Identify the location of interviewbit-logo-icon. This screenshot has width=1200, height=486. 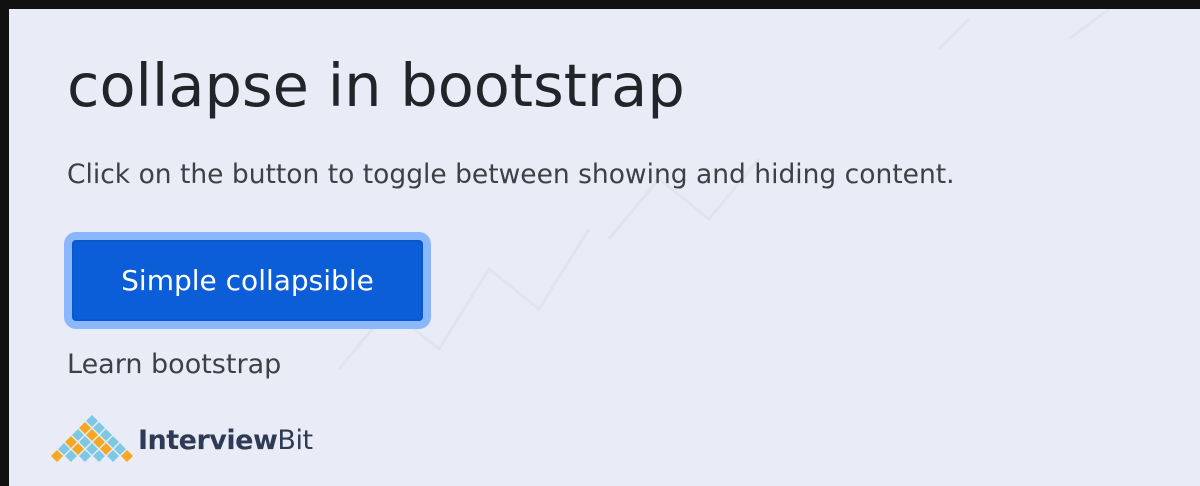
(92, 438).